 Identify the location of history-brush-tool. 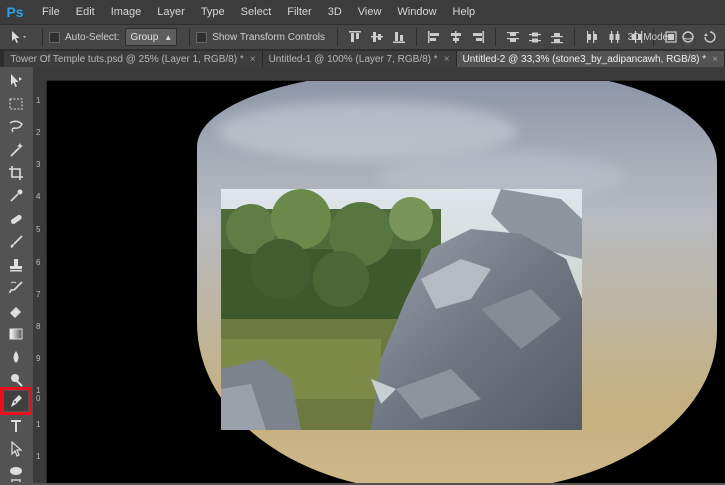
(16, 288).